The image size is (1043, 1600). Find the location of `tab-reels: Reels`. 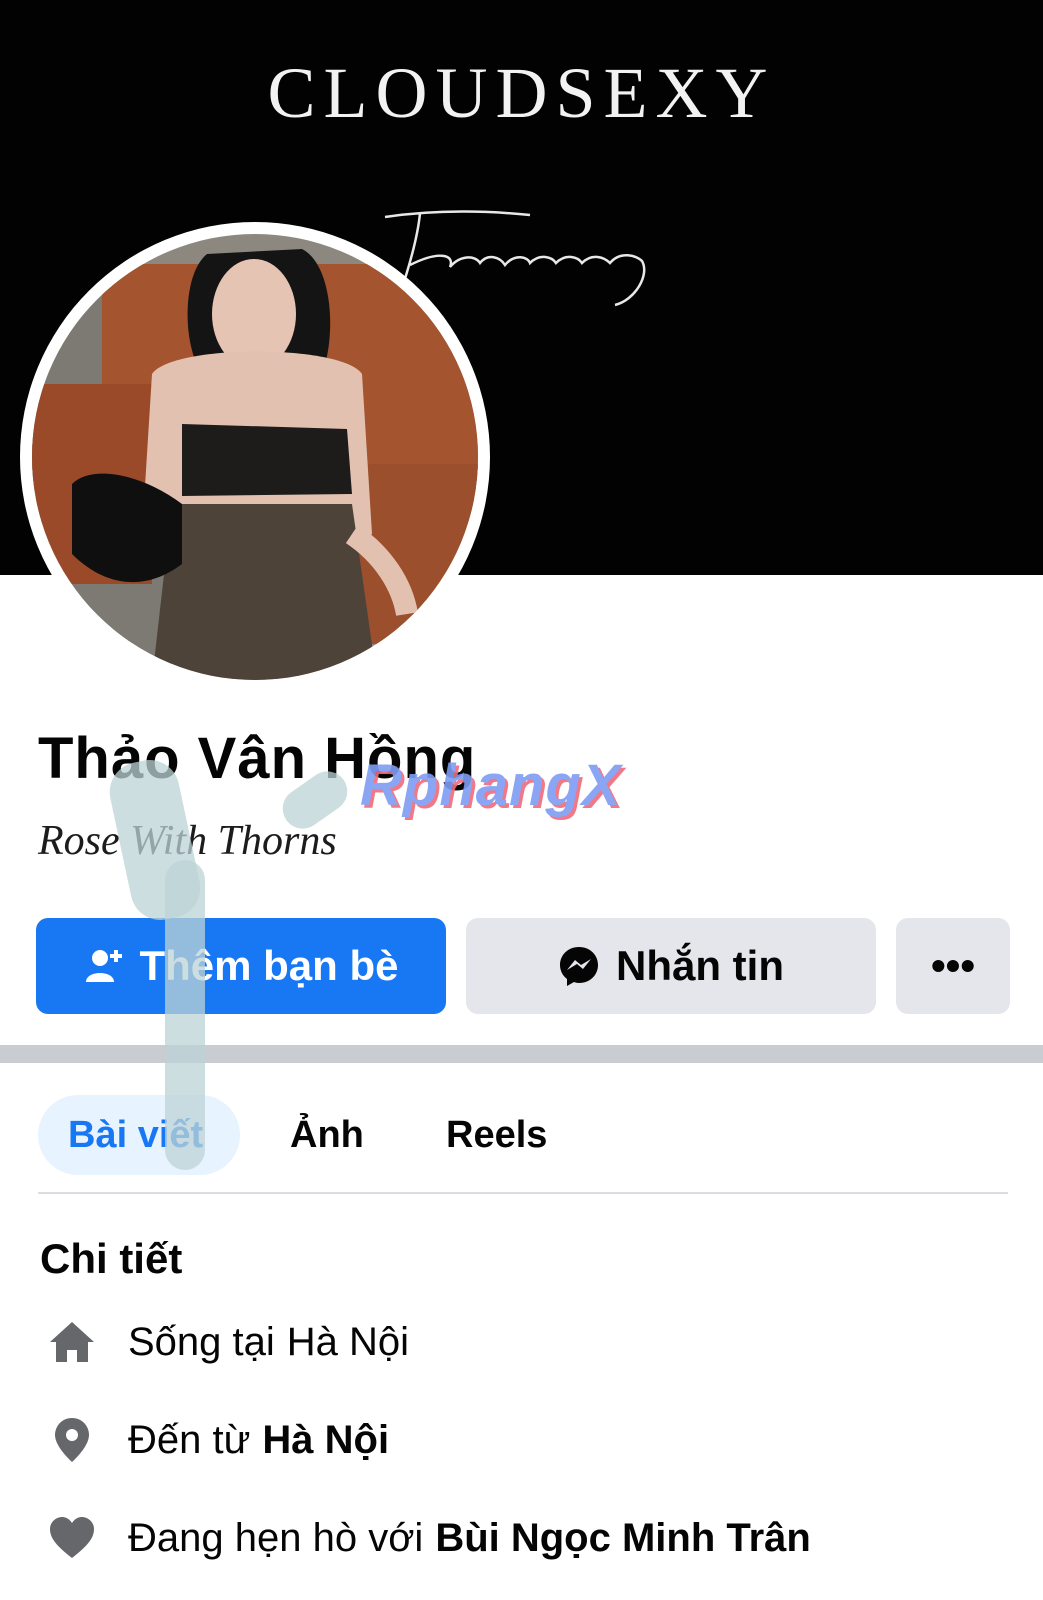

tab-reels: Reels is located at coordinates (496, 1135).